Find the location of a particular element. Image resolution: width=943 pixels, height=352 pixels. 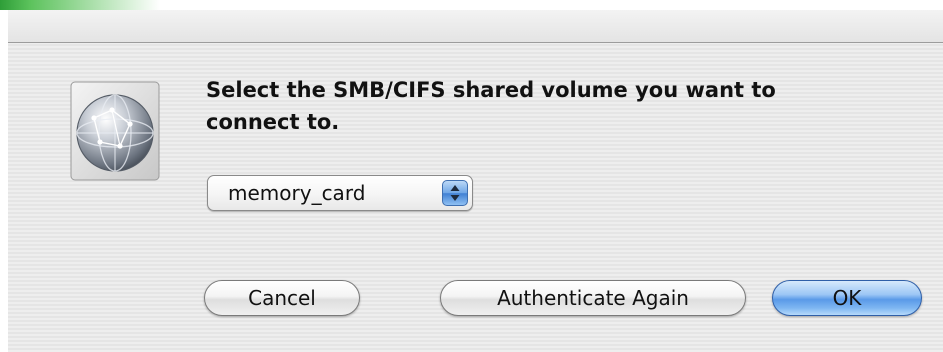

network-globe-icon is located at coordinates (115, 132).